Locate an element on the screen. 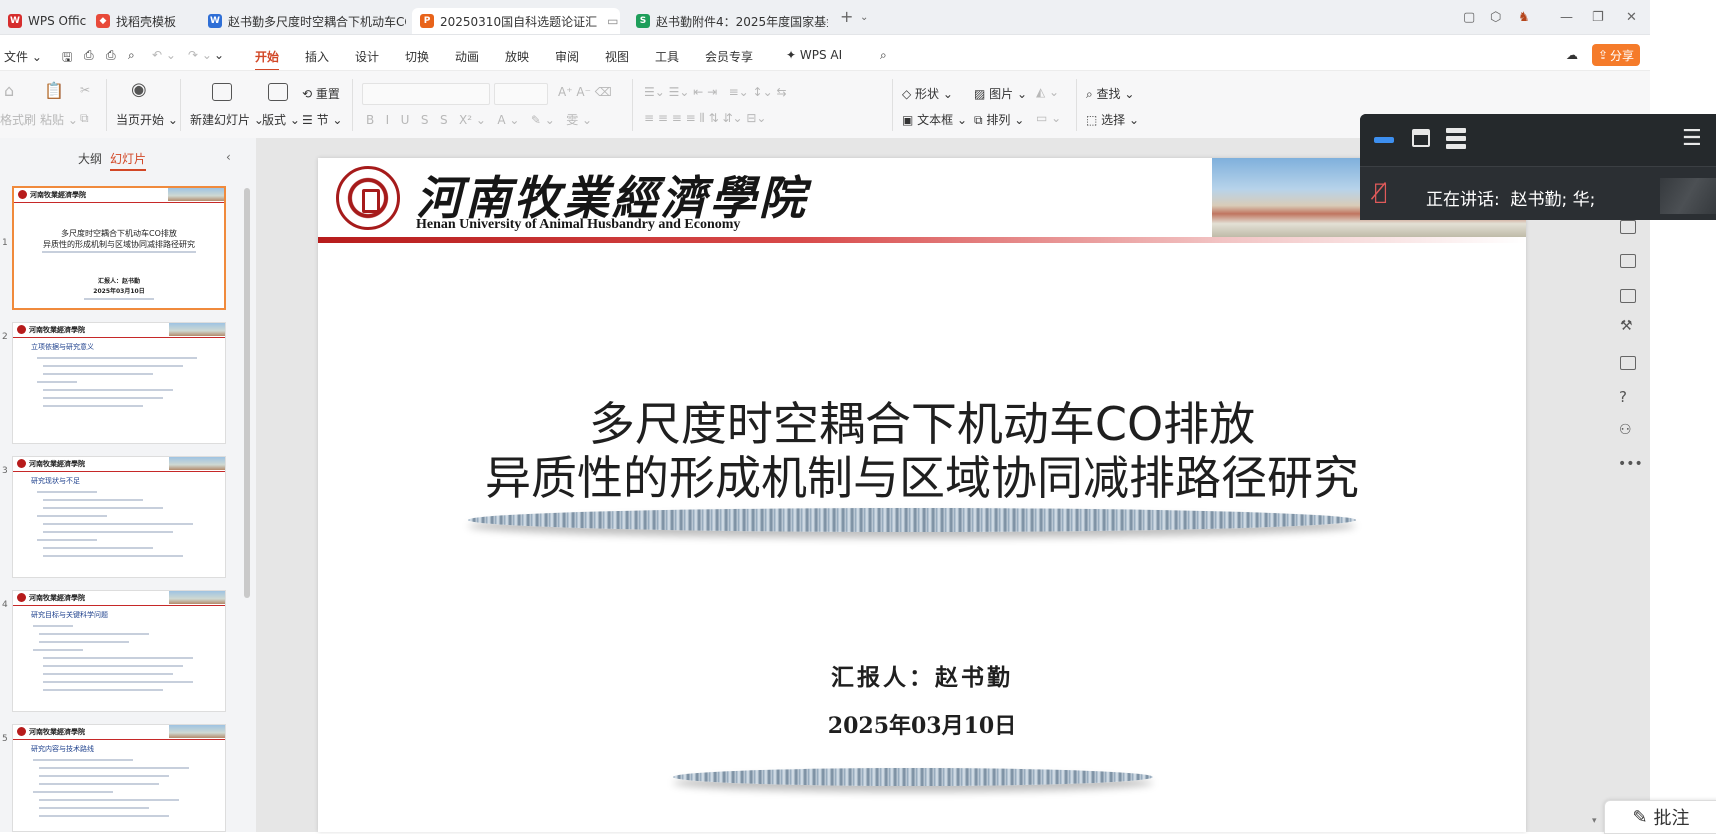  decorative-bar-bottom is located at coordinates (913, 777).